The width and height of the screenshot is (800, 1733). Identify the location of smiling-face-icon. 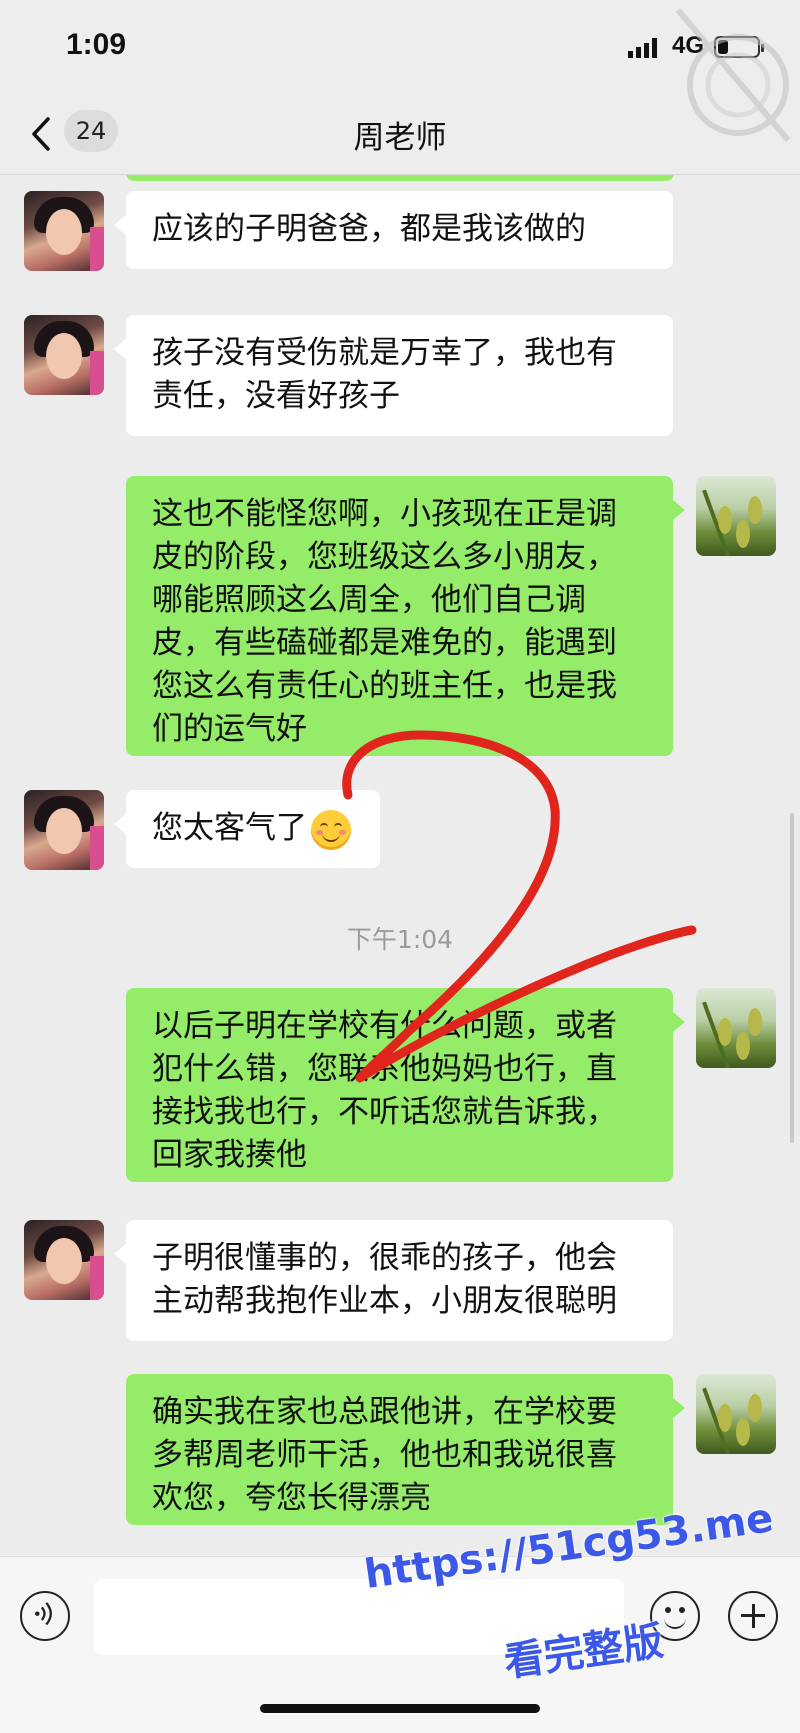
(331, 829).